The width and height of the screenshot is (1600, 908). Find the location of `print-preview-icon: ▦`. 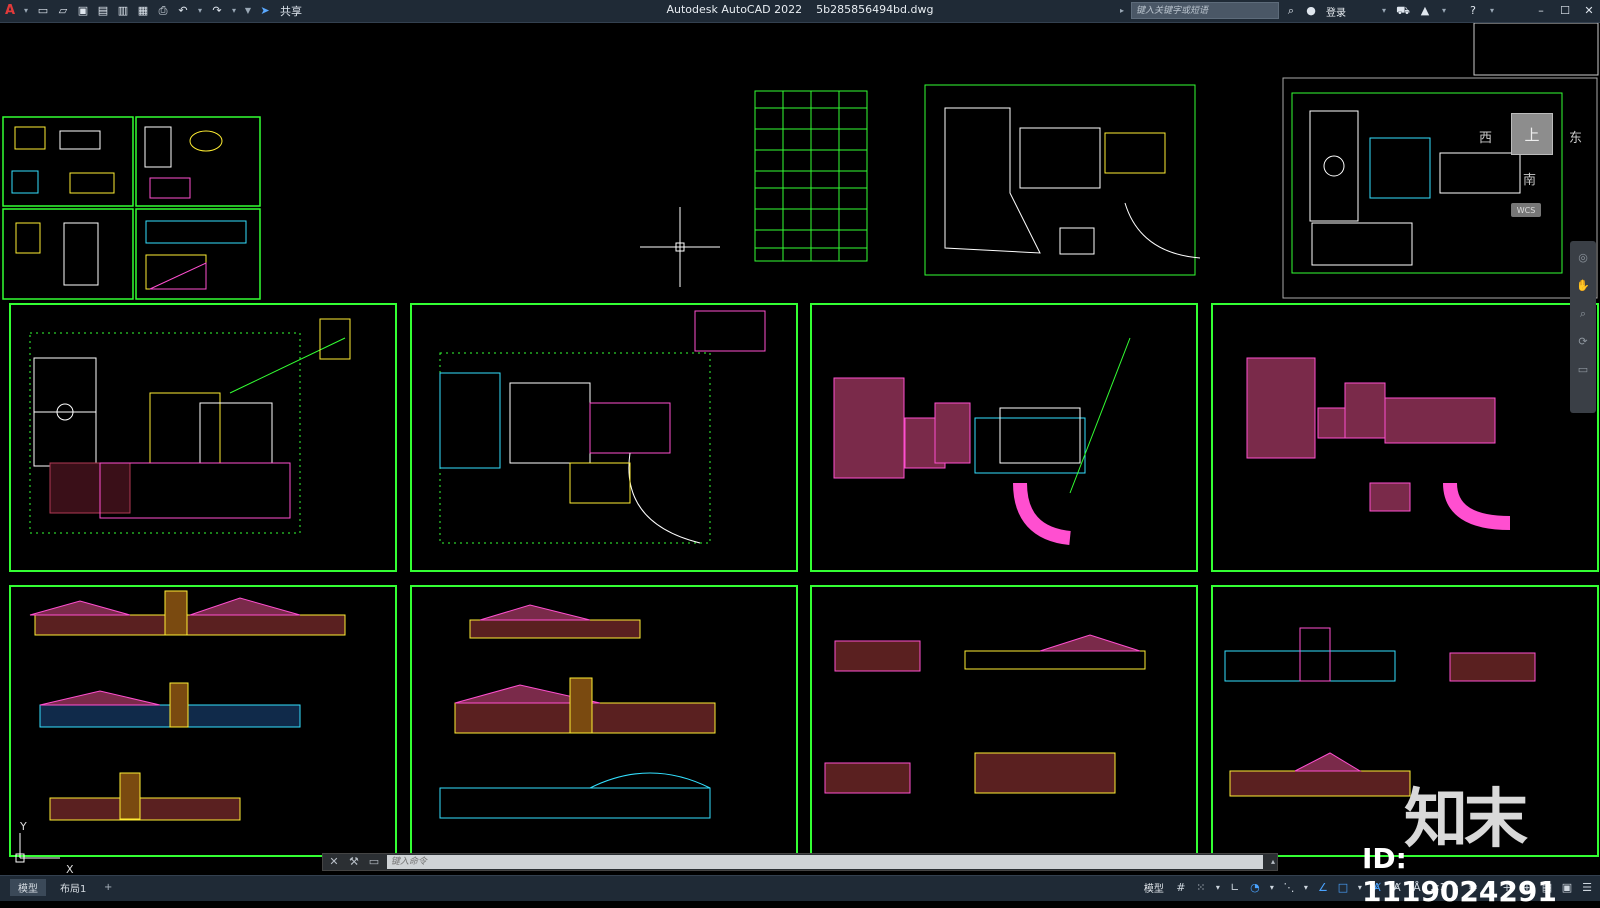

print-preview-icon: ▦ is located at coordinates (143, 11).